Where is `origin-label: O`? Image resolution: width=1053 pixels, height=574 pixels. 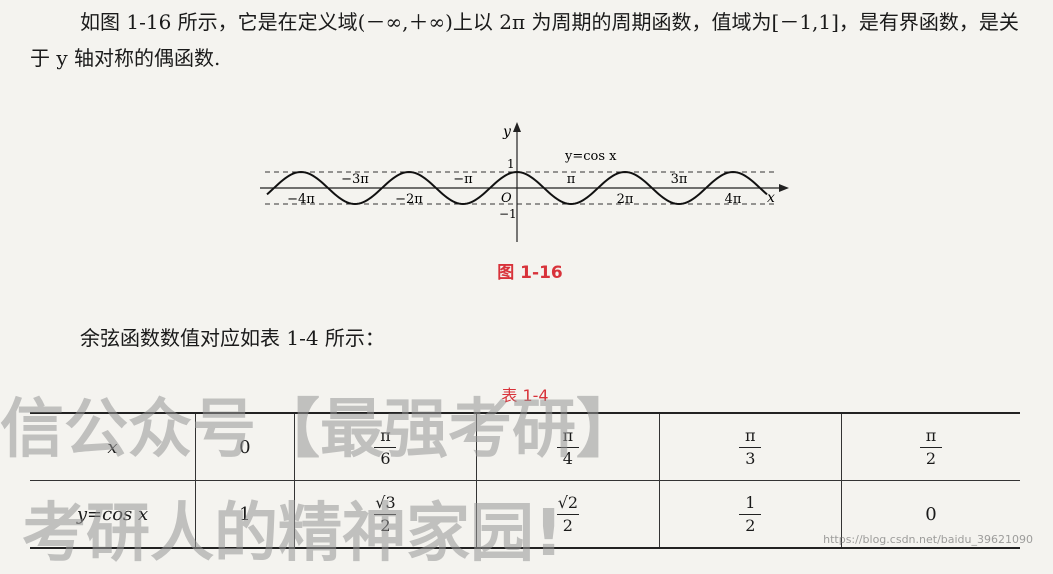 origin-label: O is located at coordinates (506, 198).